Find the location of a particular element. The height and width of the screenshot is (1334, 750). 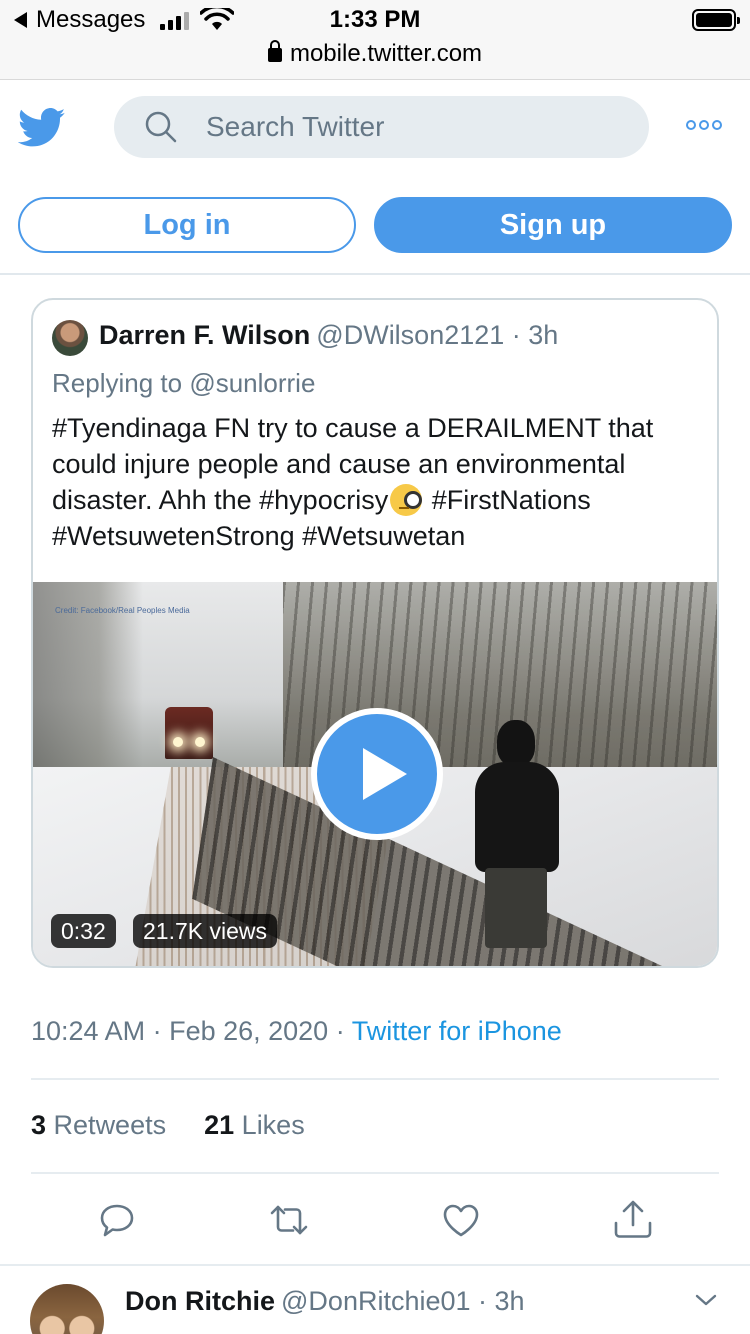

url-text: mobile.twitter.com is located at coordinates (386, 53).